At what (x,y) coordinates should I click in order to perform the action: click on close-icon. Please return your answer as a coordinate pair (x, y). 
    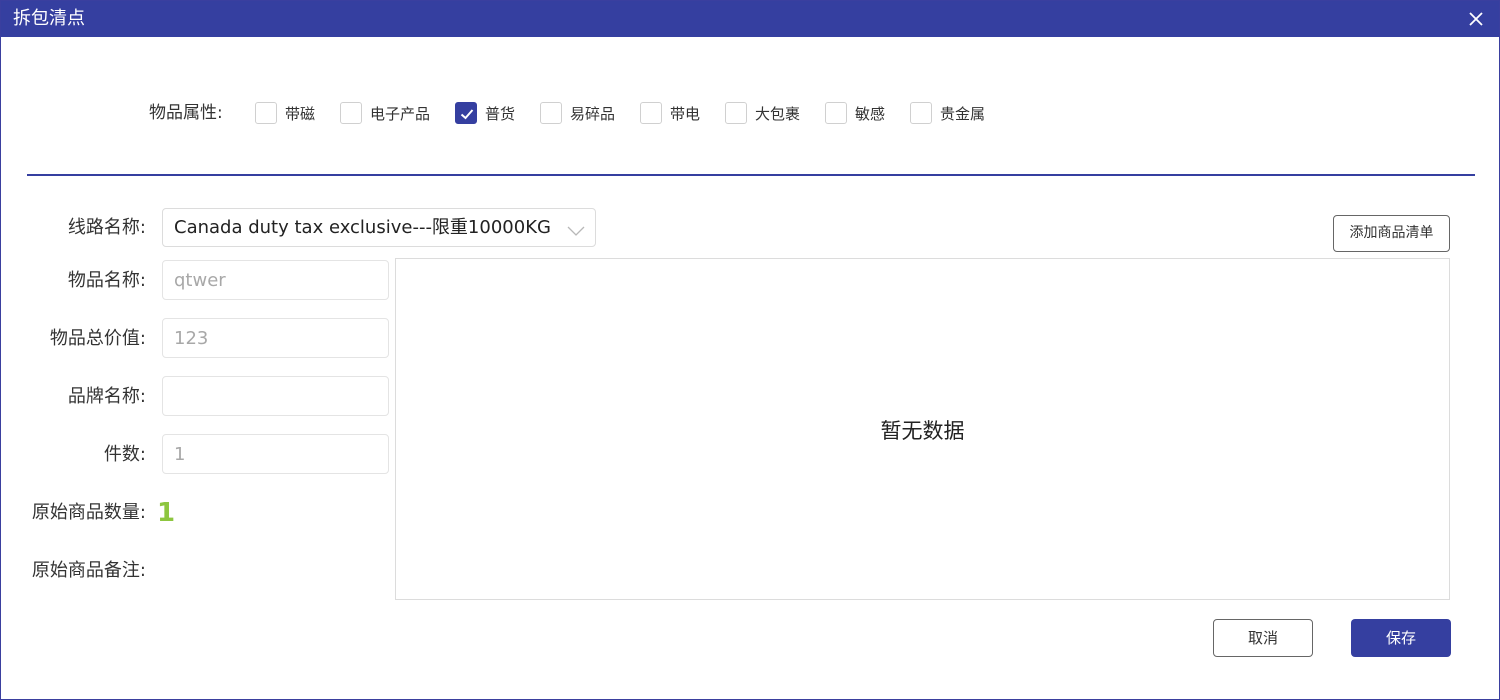
    Looking at the image, I should click on (1476, 19).